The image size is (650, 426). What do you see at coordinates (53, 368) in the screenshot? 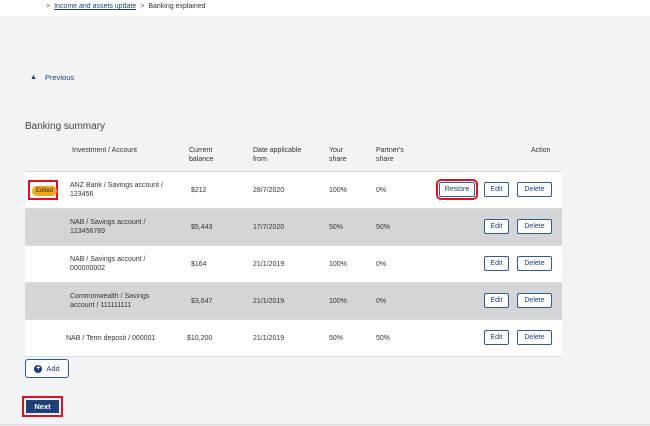
I see `add-label: Add` at bounding box center [53, 368].